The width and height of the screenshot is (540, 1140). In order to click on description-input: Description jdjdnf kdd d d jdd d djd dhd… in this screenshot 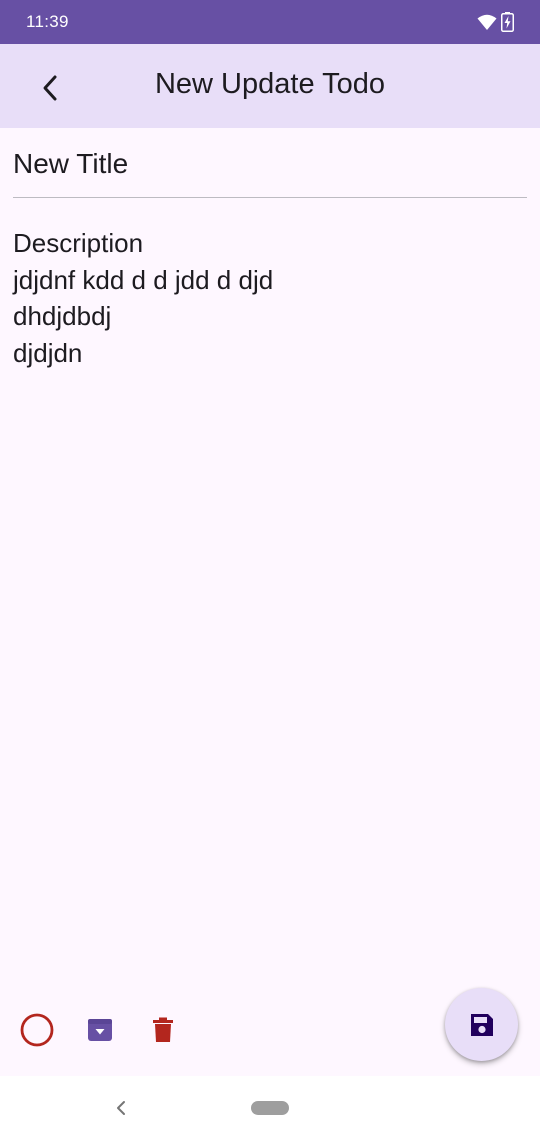, I will do `click(270, 298)`.